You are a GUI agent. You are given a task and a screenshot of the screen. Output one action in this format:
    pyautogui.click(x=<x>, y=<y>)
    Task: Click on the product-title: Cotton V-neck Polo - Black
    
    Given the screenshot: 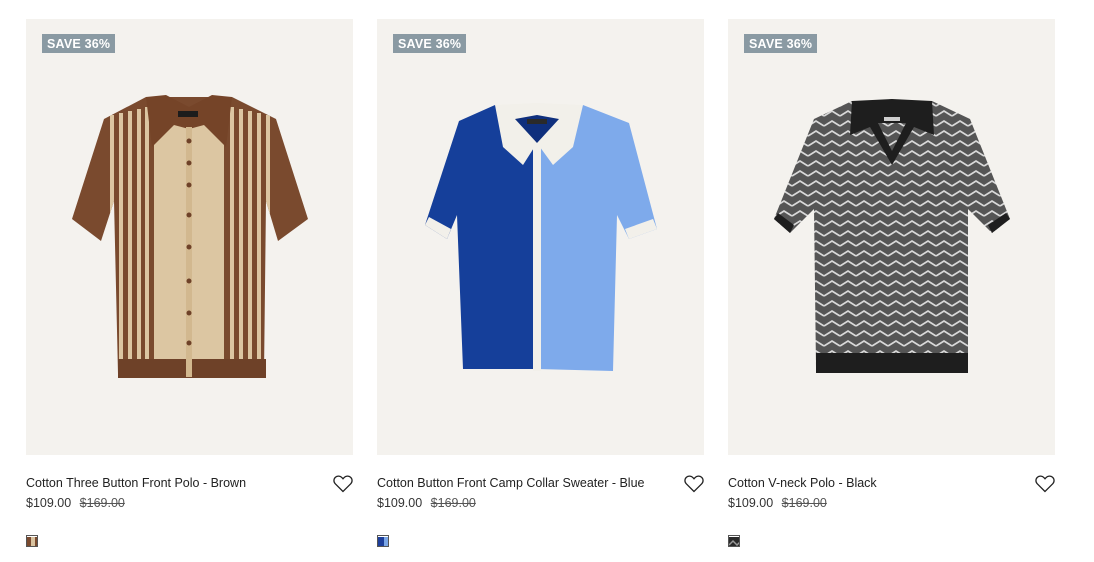 What is the action you would take?
    pyautogui.click(x=802, y=483)
    